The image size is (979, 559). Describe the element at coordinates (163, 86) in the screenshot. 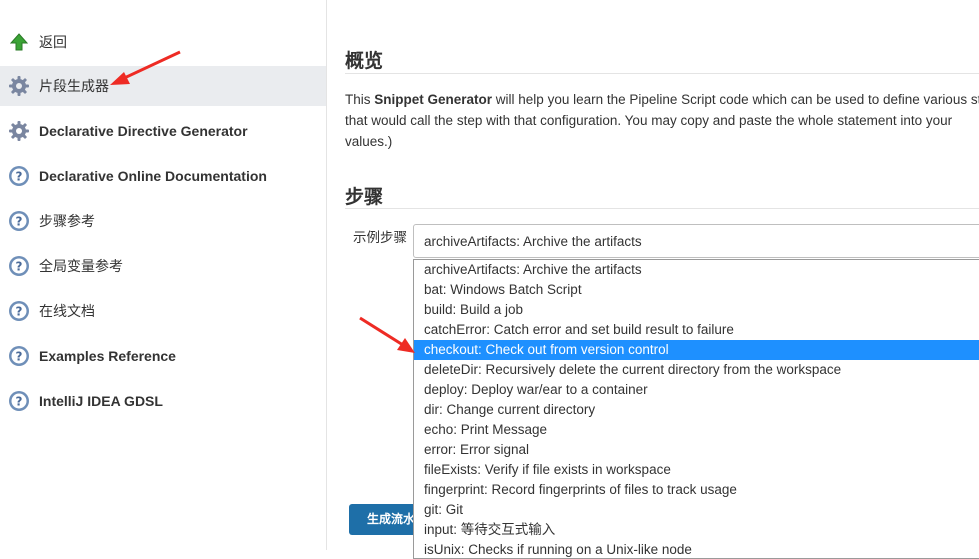

I see `sidebar-item-snippet-generator: 片段生成器` at that location.